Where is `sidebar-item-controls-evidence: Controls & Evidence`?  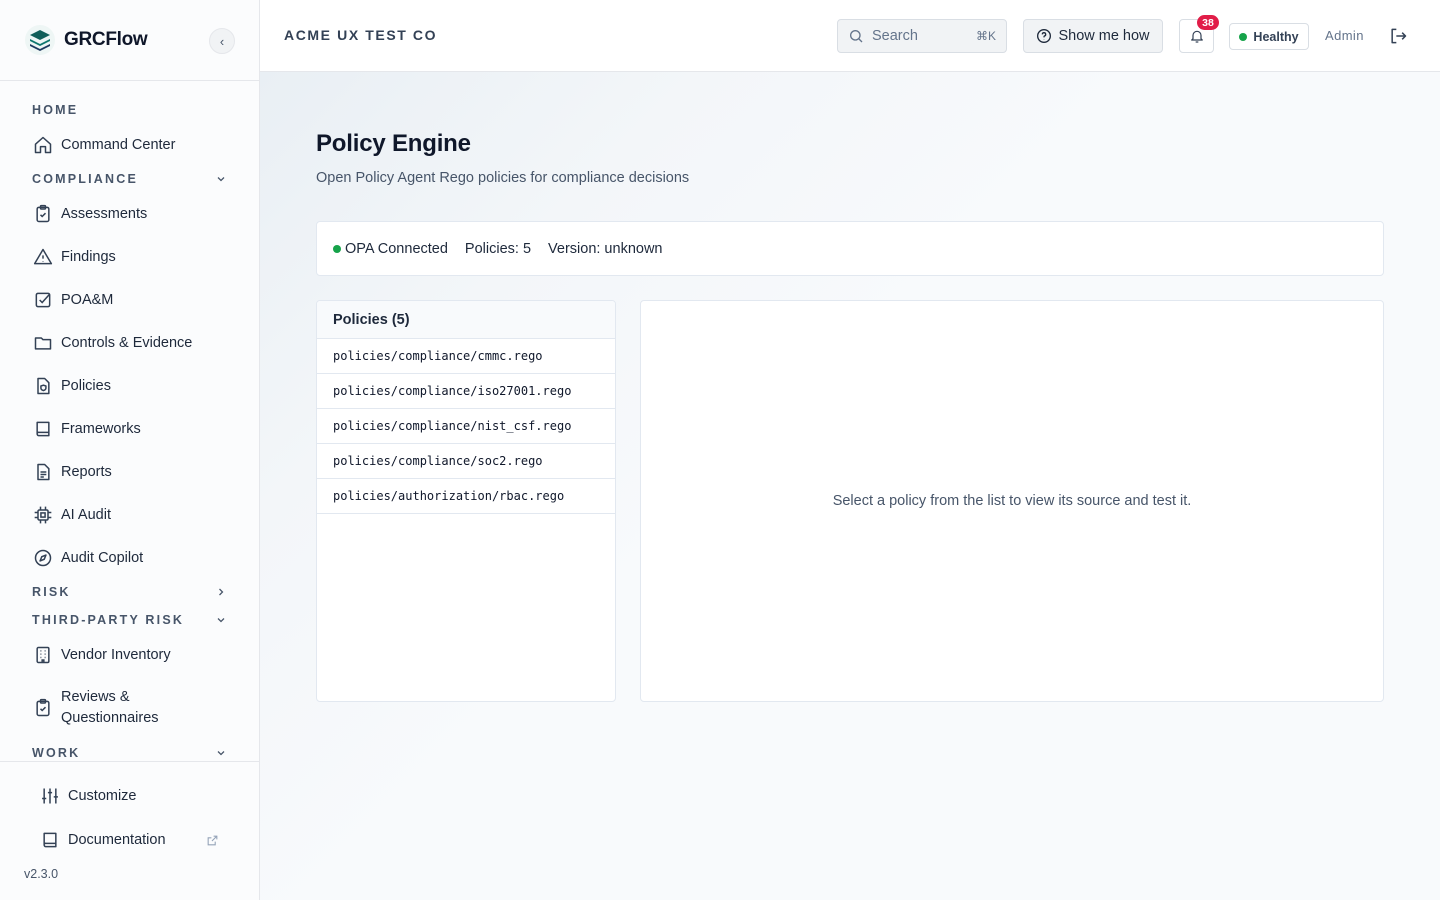
sidebar-item-controls-evidence: Controls & Evidence is located at coordinates (129, 342).